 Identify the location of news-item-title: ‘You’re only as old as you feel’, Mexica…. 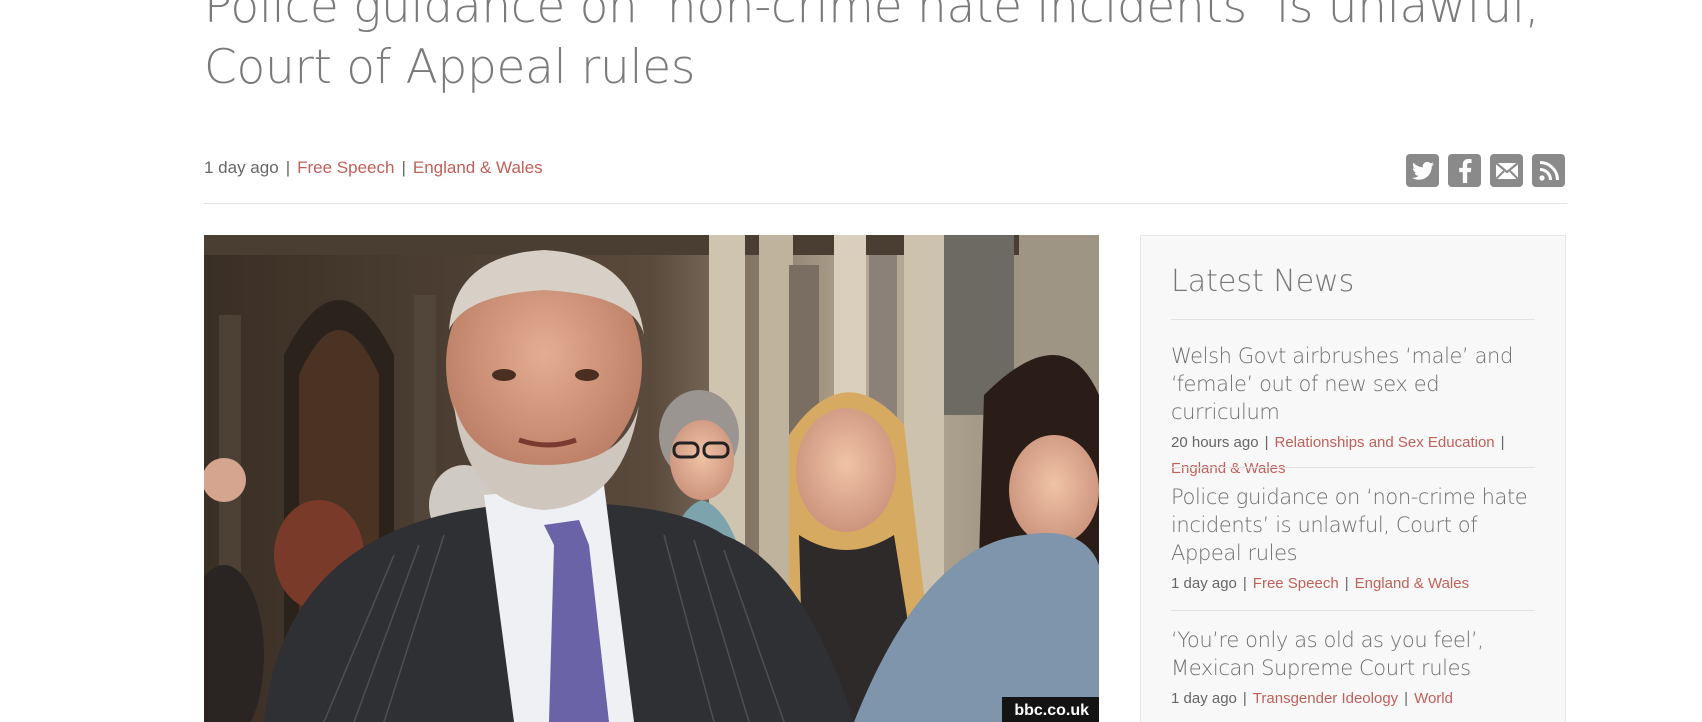
(1356, 654).